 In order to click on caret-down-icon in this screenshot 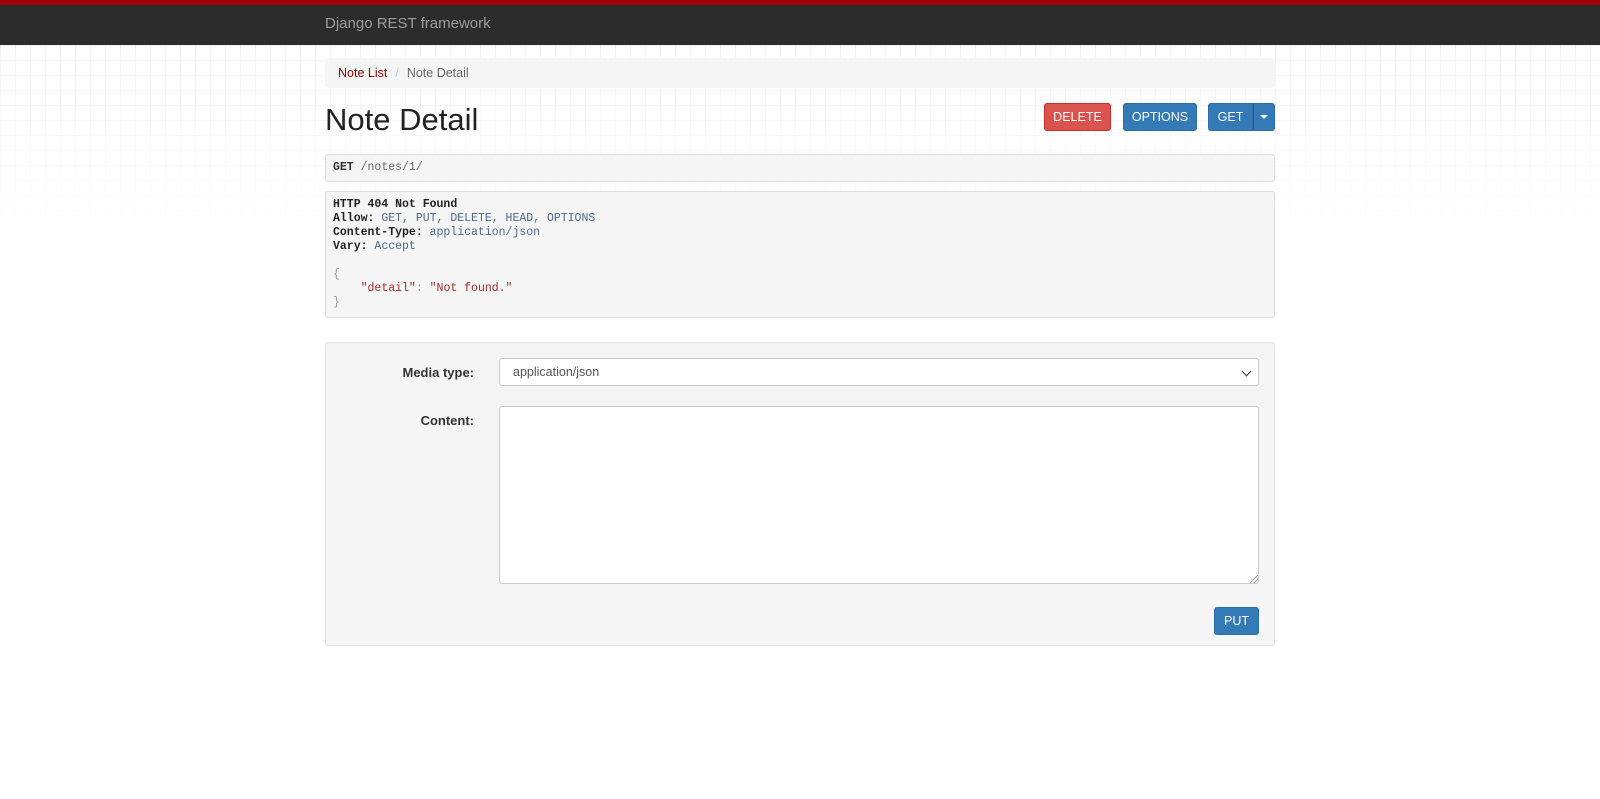, I will do `click(1264, 117)`.